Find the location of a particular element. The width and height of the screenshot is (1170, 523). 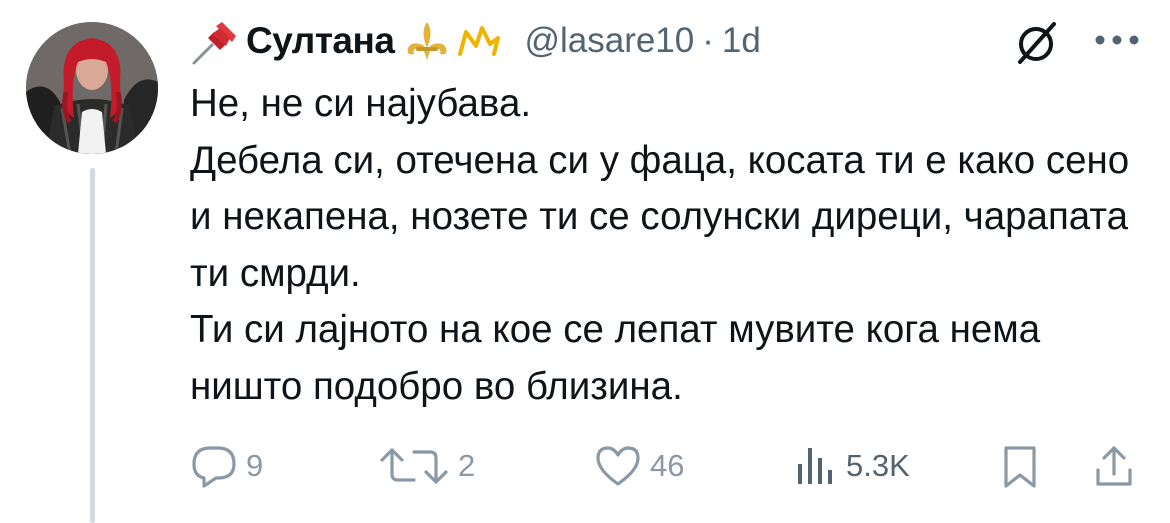

views-button: 5.3K is located at coordinates (852, 466).